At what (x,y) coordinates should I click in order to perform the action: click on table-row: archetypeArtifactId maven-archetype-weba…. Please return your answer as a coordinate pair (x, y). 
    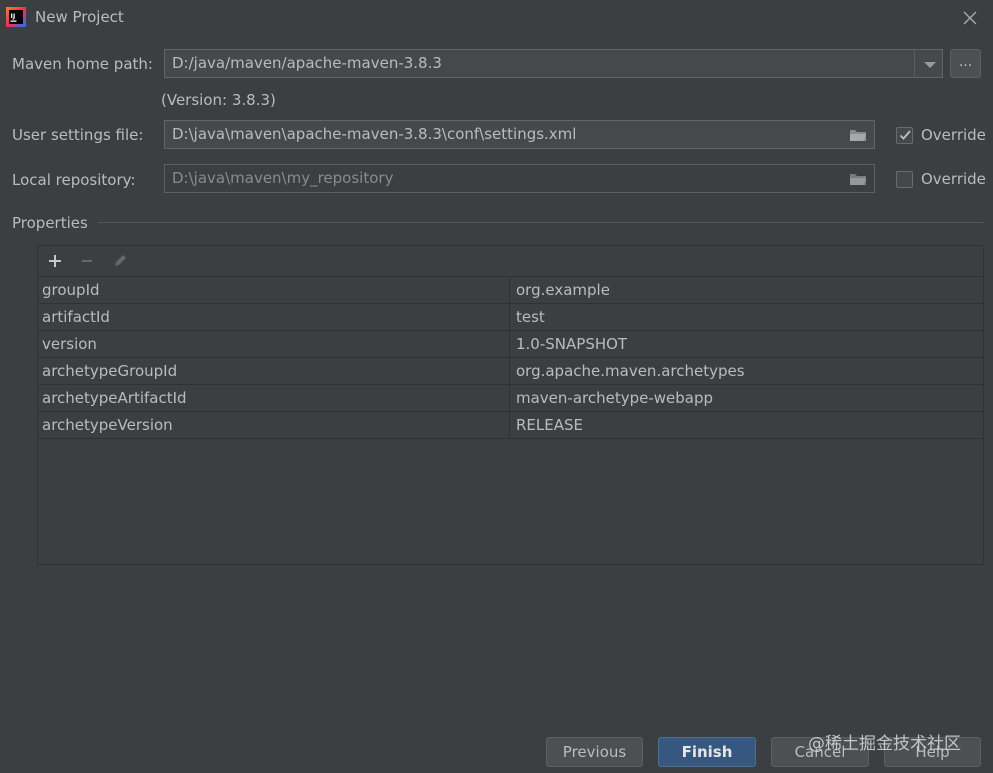
    Looking at the image, I should click on (510, 398).